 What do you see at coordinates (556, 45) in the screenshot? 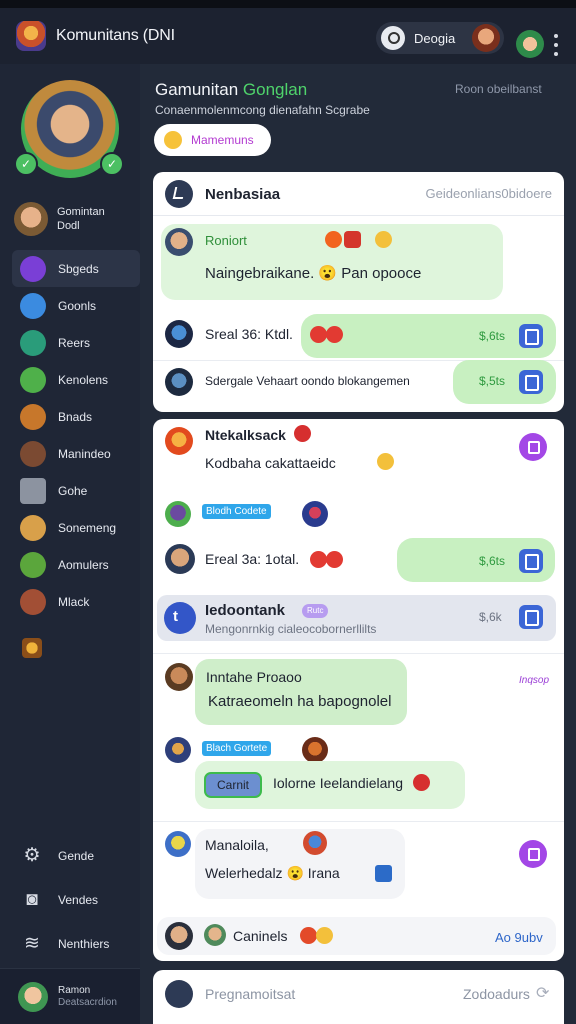
I see `more-menu-icon` at bounding box center [556, 45].